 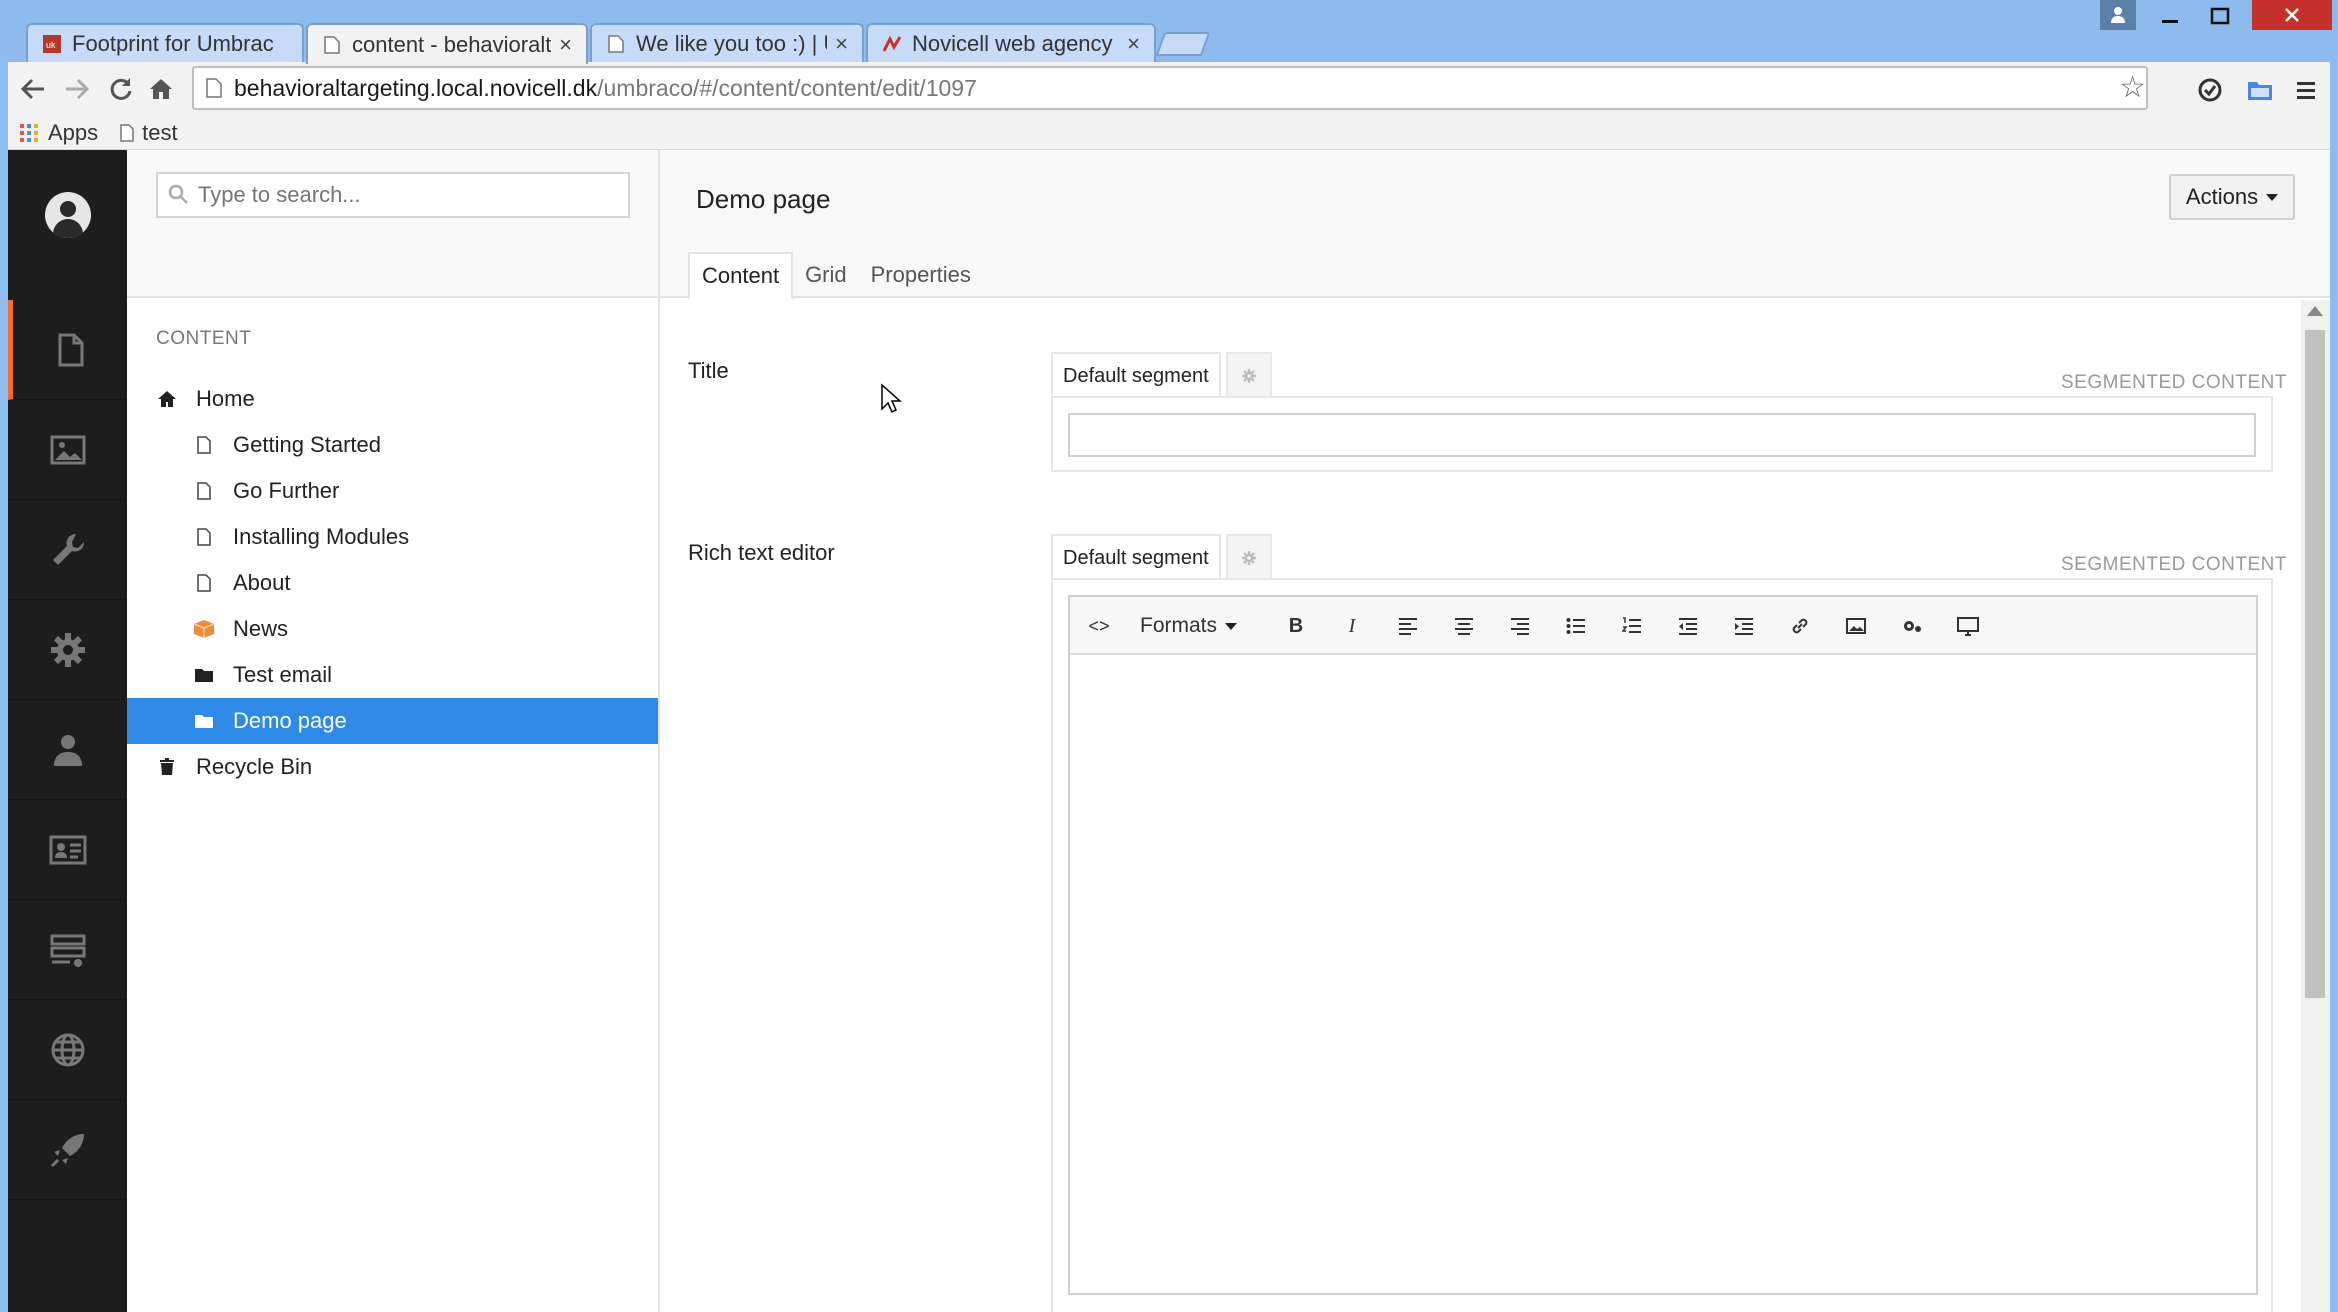 What do you see at coordinates (741, 276) in the screenshot?
I see `tab-content: Content` at bounding box center [741, 276].